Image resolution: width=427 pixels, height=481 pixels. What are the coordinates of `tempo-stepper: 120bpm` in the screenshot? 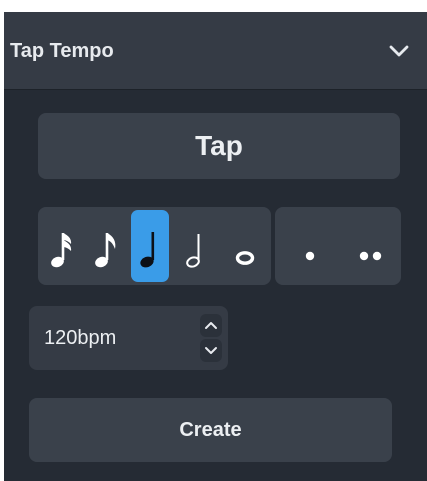 It's located at (128, 338).